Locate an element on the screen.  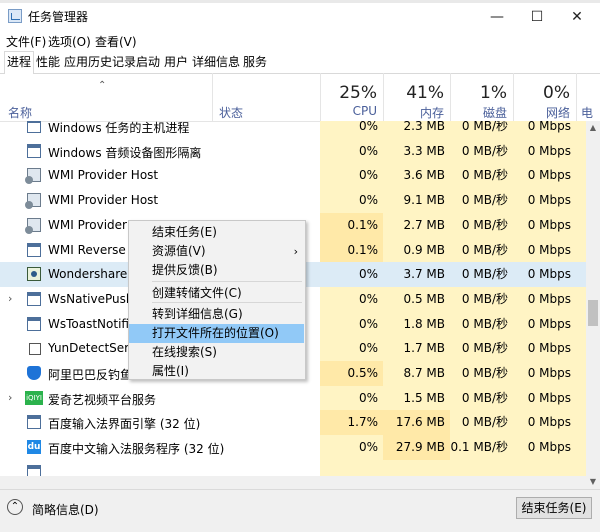
submenu-arrow-icon: › is located at coordinates (295, 251).